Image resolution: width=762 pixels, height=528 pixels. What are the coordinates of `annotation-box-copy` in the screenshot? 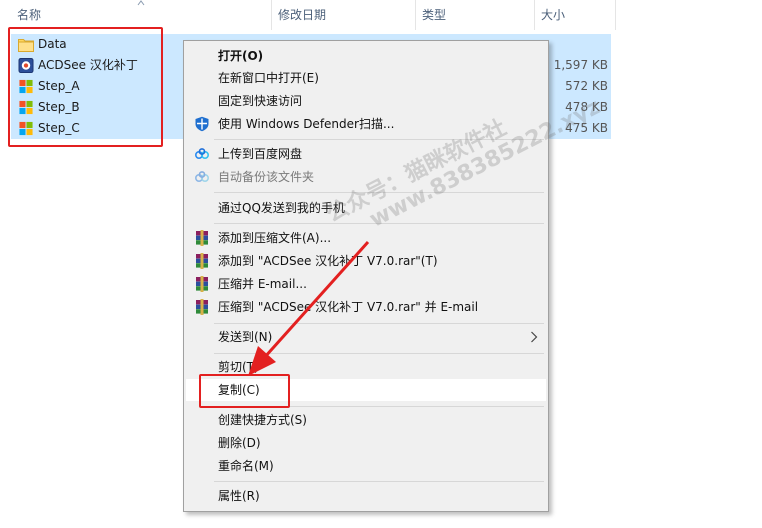 It's located at (244, 391).